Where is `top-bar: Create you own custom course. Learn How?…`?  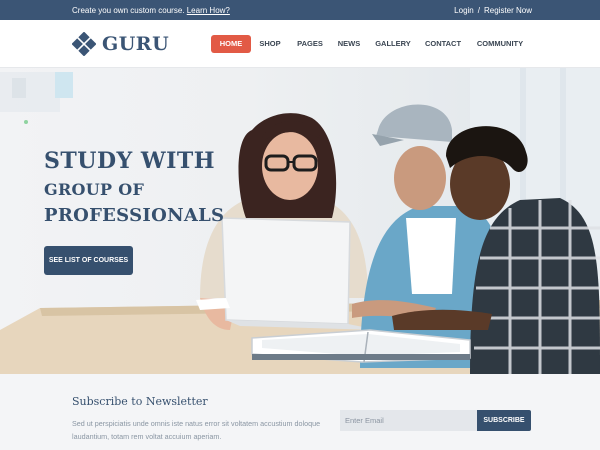 top-bar: Create you own custom course. Learn How?… is located at coordinates (300, 10).